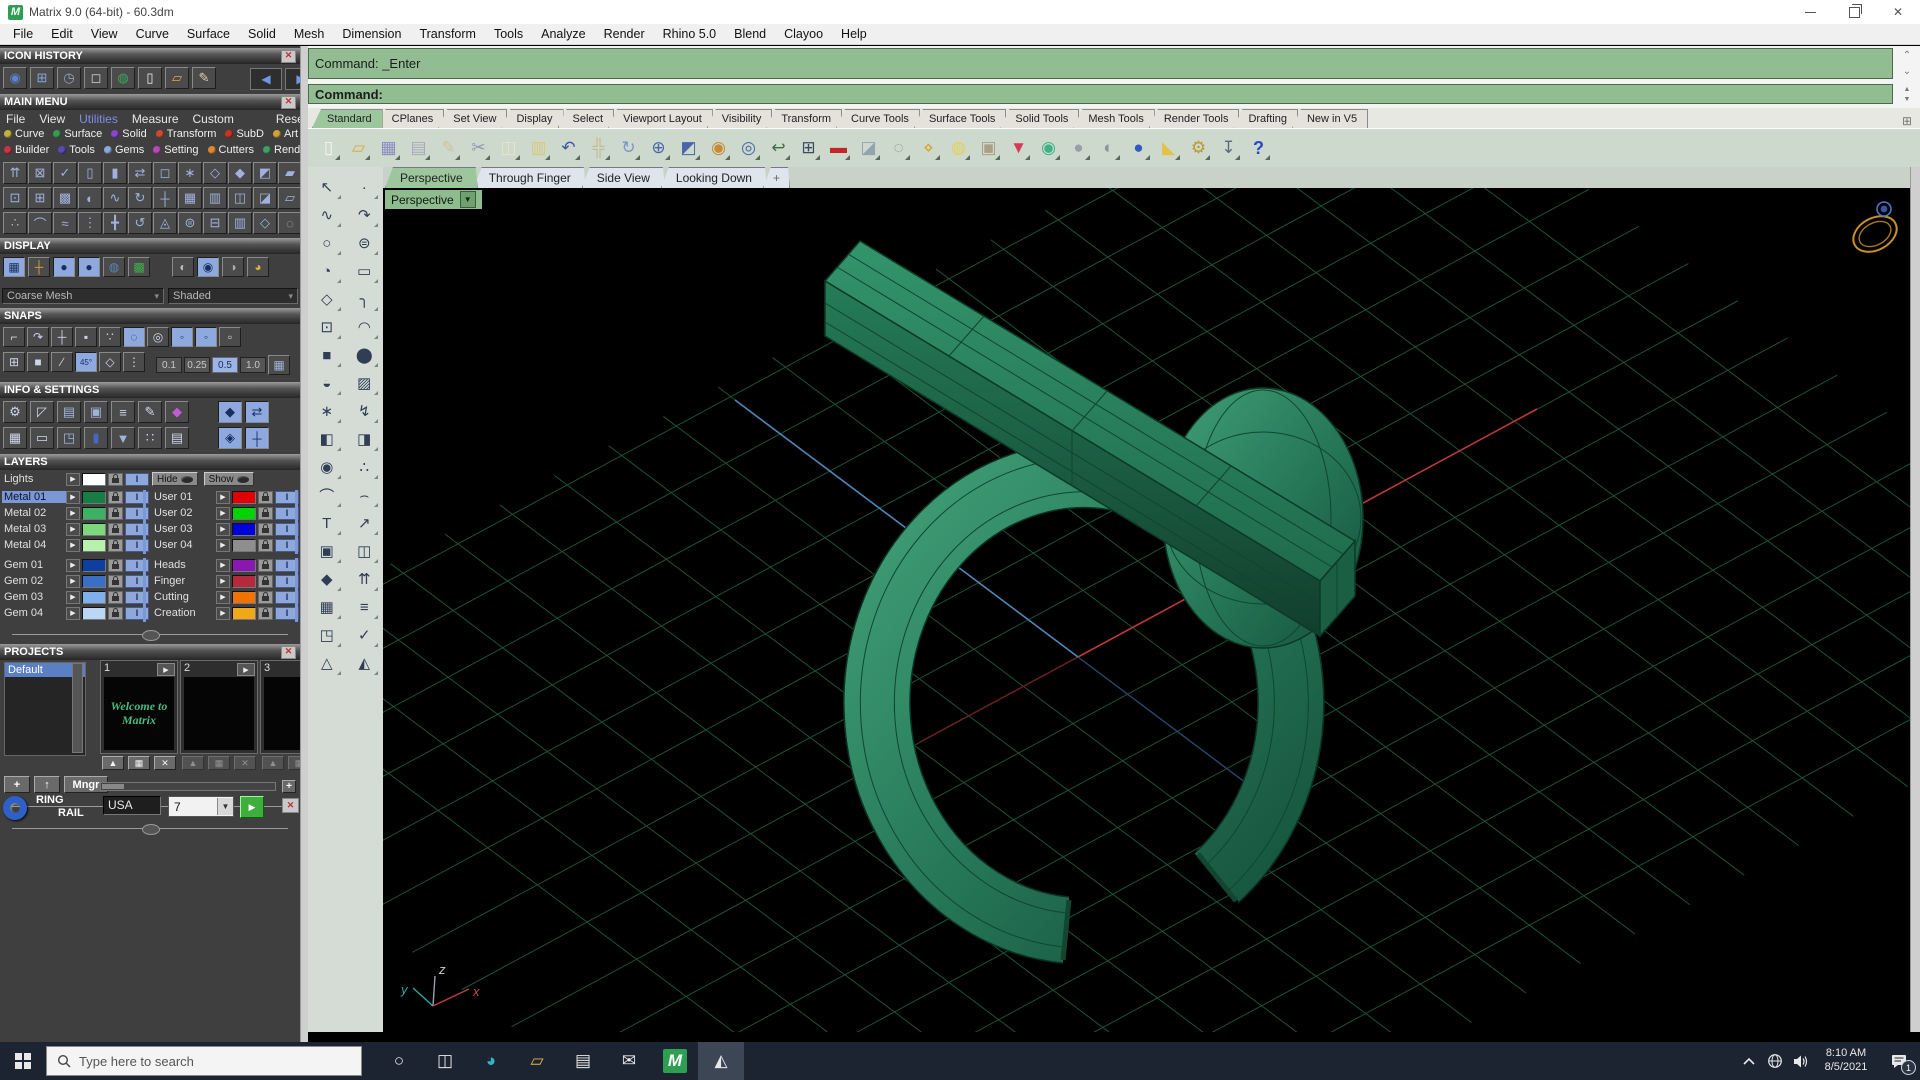 This screenshot has width=1920, height=1080. I want to click on text-icon: T, so click(327, 523).